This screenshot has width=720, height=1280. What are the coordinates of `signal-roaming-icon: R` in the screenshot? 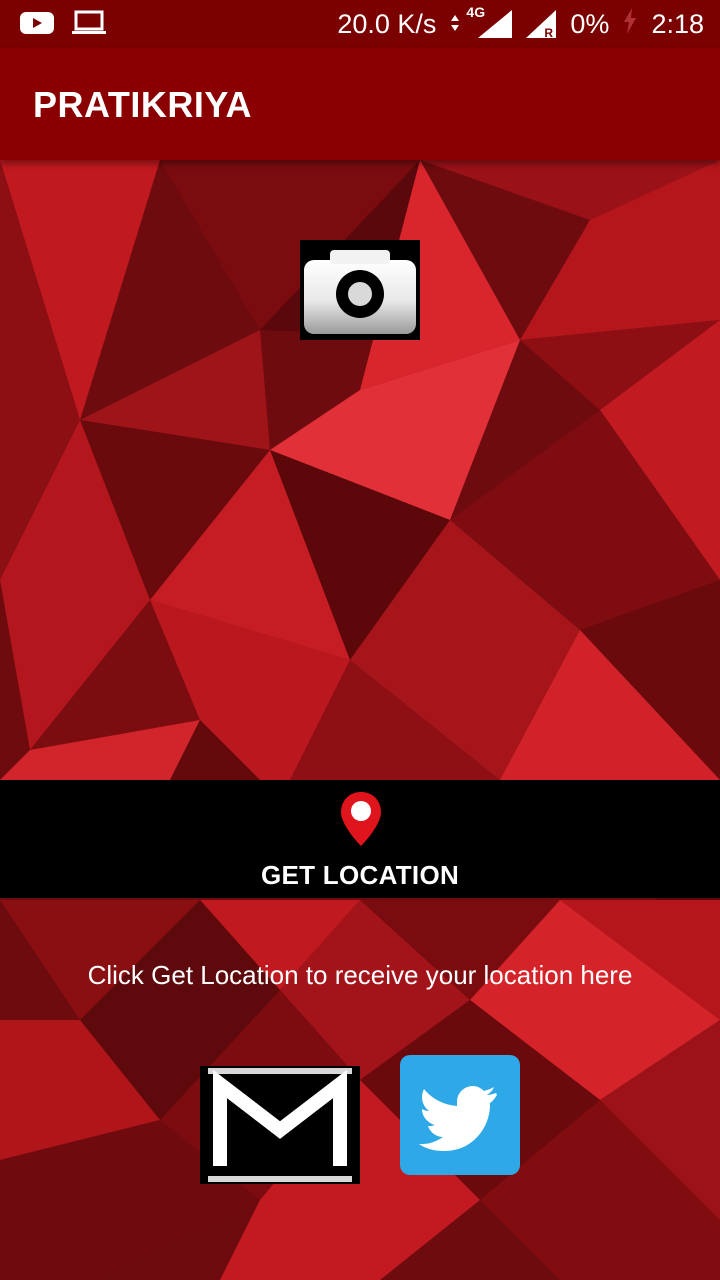 It's located at (541, 25).